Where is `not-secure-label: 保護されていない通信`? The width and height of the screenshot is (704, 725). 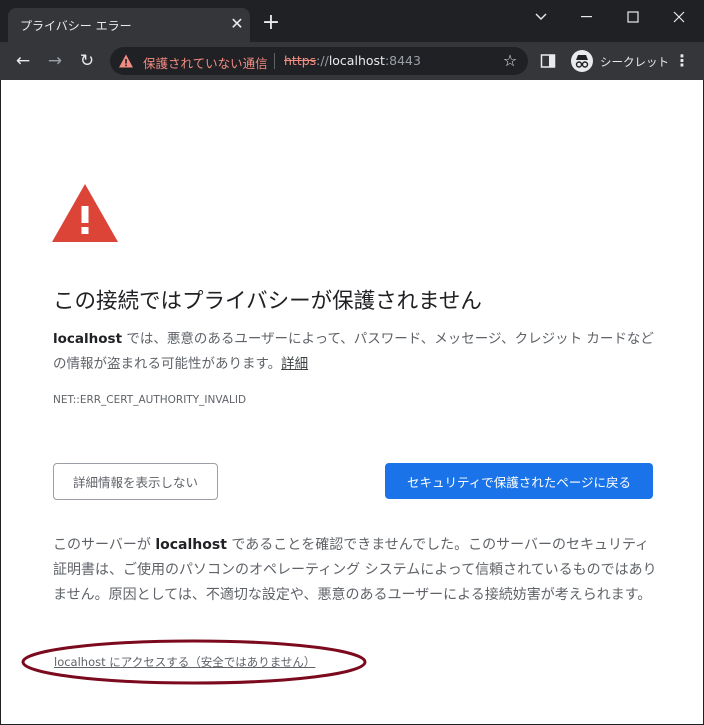 not-secure-label: 保護されていない通信 is located at coordinates (205, 62).